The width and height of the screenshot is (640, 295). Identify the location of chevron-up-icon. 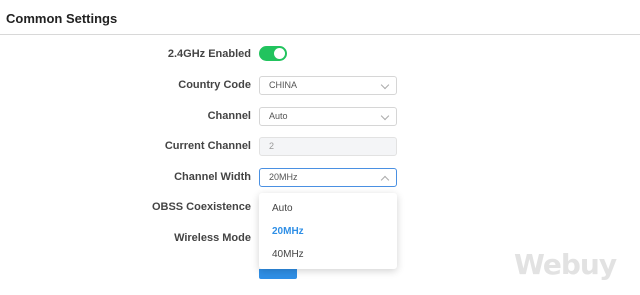
(385, 180).